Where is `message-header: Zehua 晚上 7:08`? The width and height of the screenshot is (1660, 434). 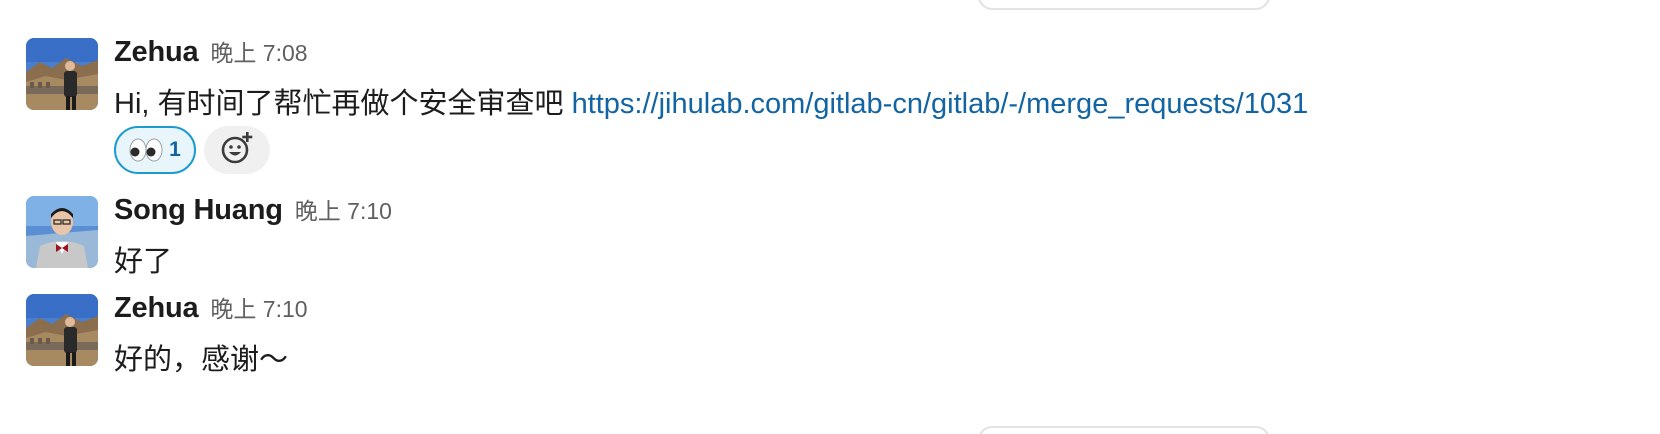 message-header: Zehua 晚上 7:08 is located at coordinates (211, 51).